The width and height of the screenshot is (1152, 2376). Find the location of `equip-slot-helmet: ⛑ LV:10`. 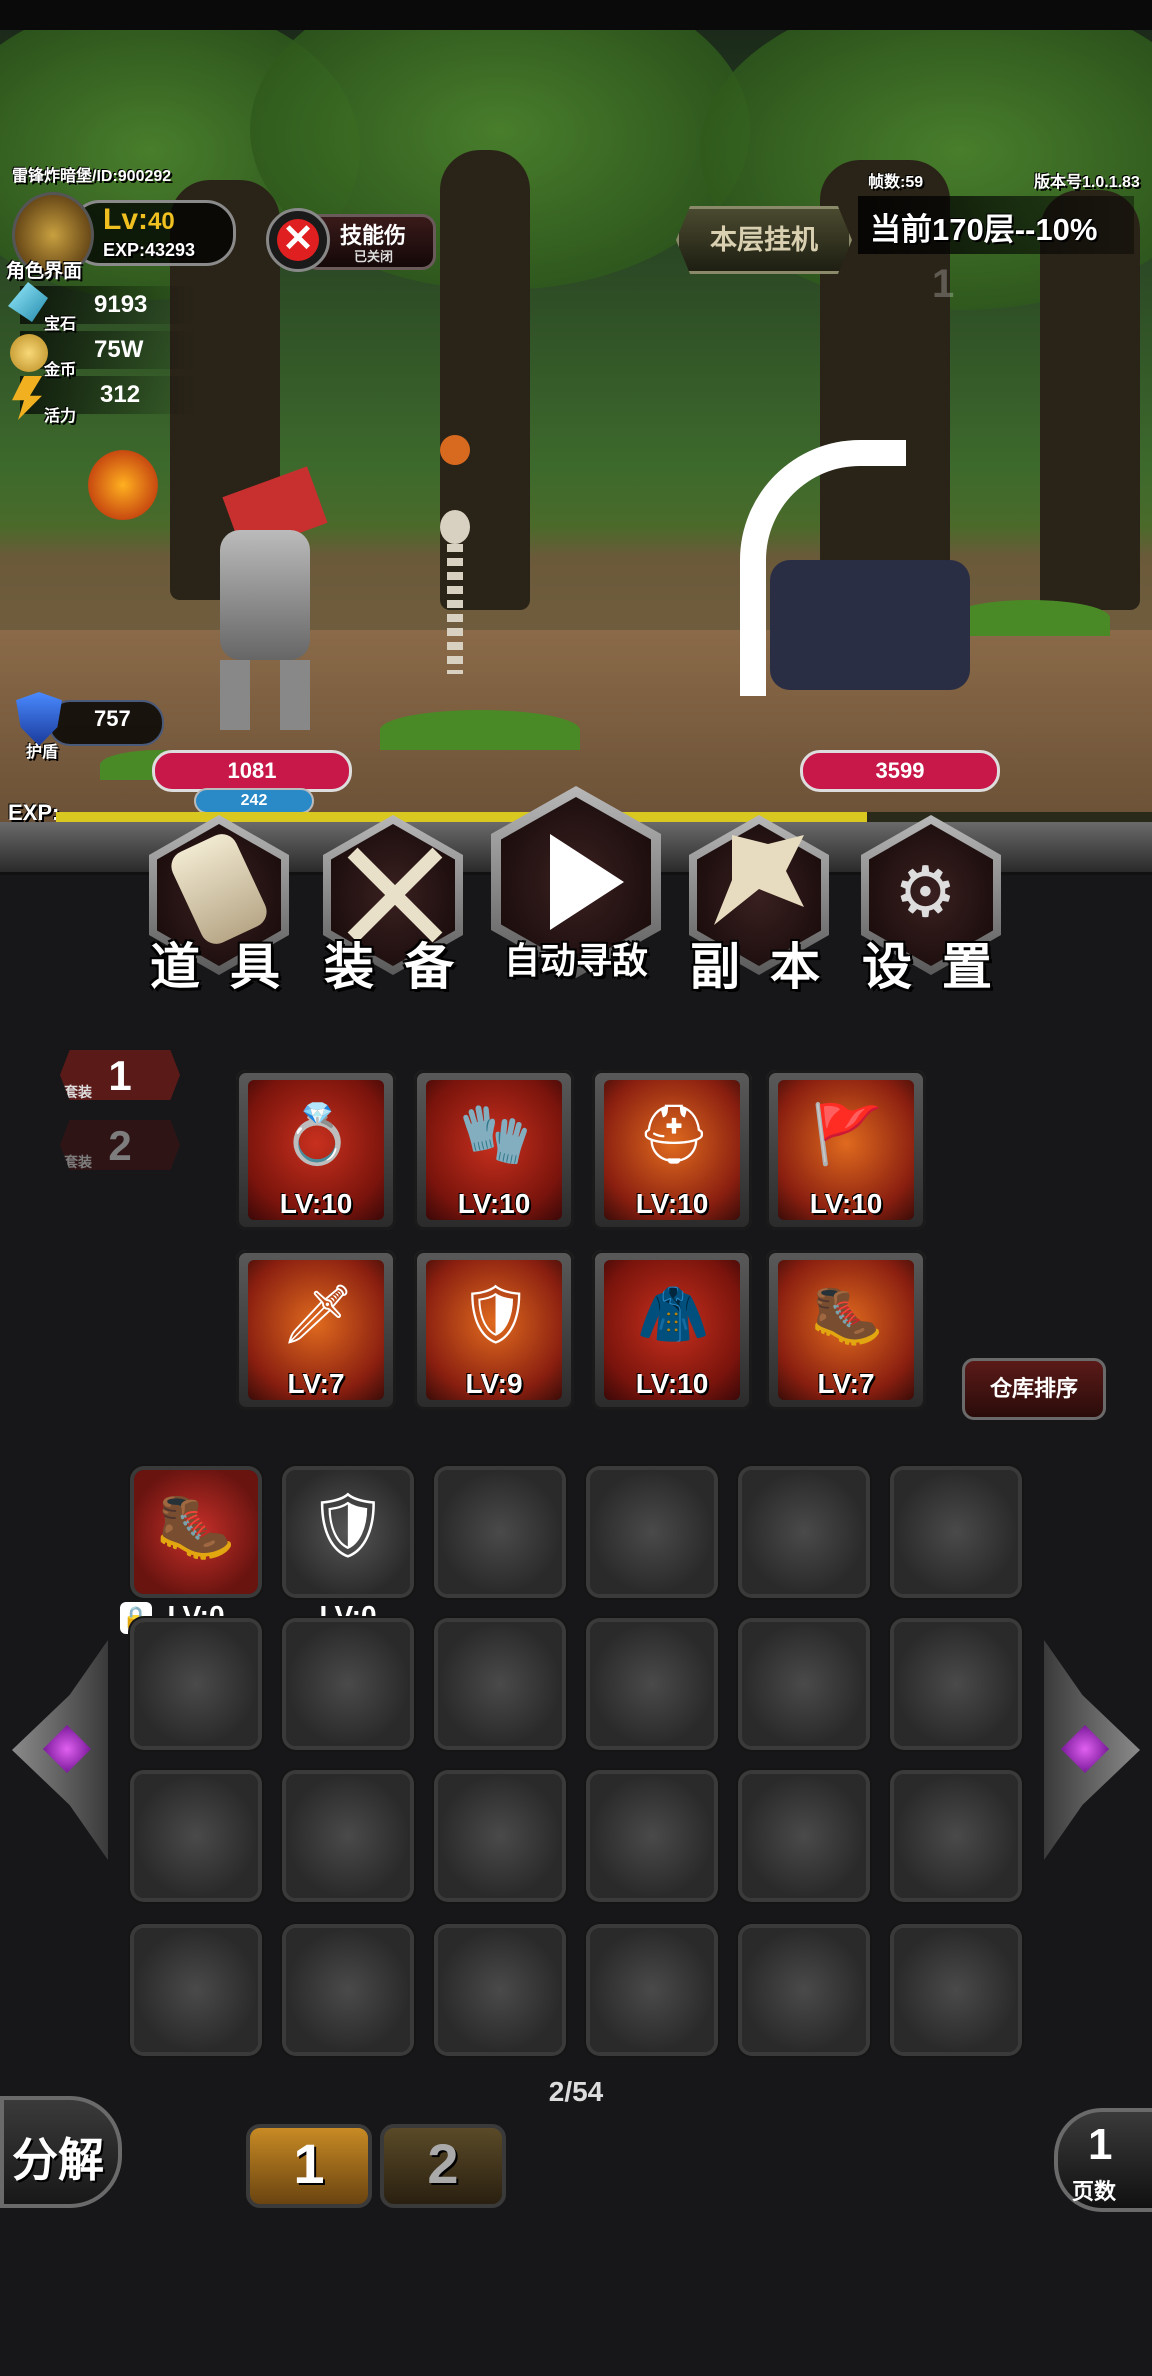

equip-slot-helmet: ⛑ LV:10 is located at coordinates (672, 1150).